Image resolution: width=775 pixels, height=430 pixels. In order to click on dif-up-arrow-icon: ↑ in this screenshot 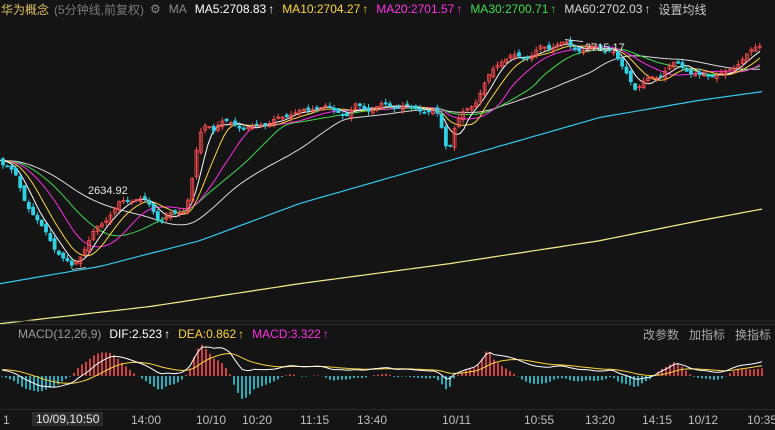, I will do `click(167, 334)`.